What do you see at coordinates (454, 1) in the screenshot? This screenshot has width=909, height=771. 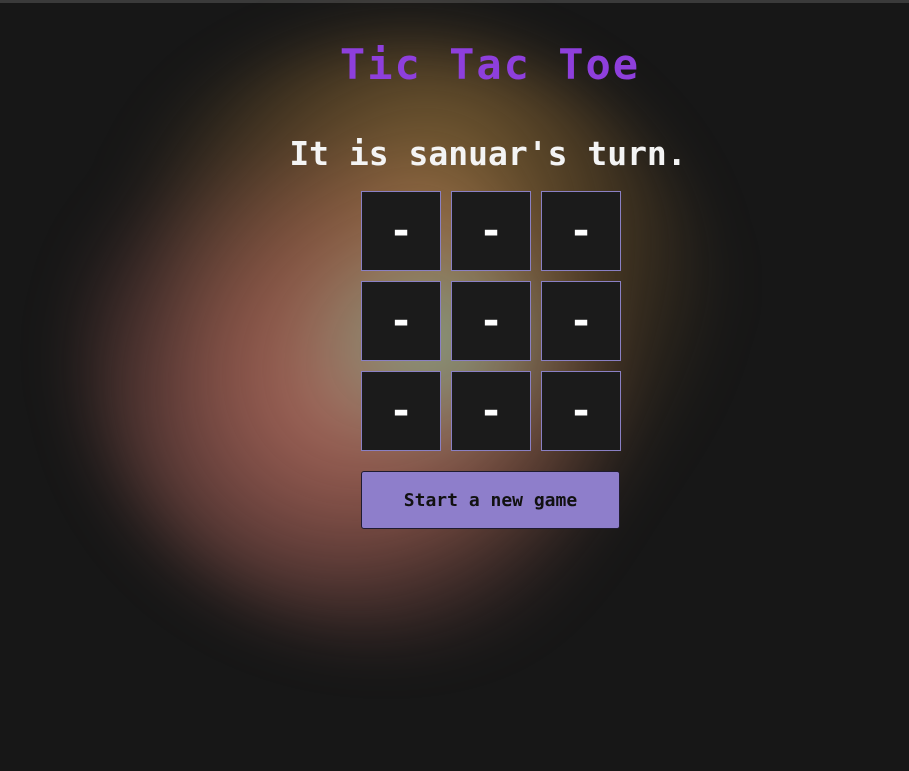 I see `window-top-border` at bounding box center [454, 1].